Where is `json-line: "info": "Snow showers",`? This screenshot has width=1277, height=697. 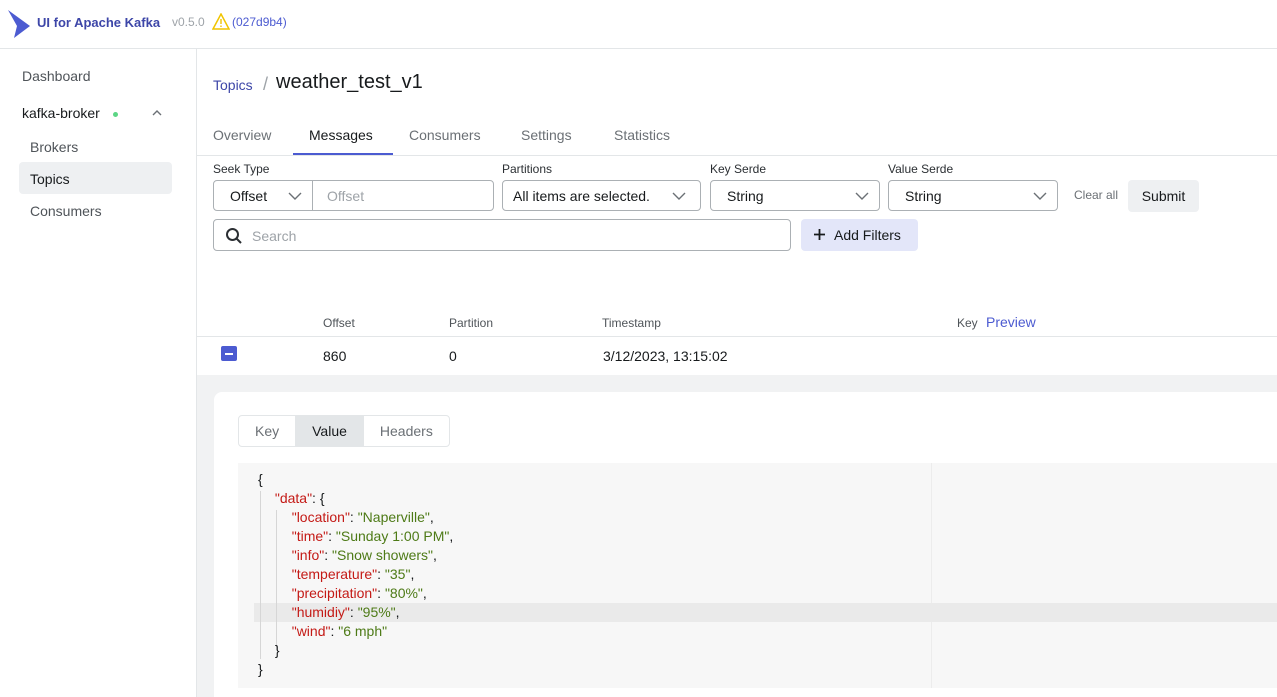 json-line: "info": "Snow showers", is located at coordinates (364, 555).